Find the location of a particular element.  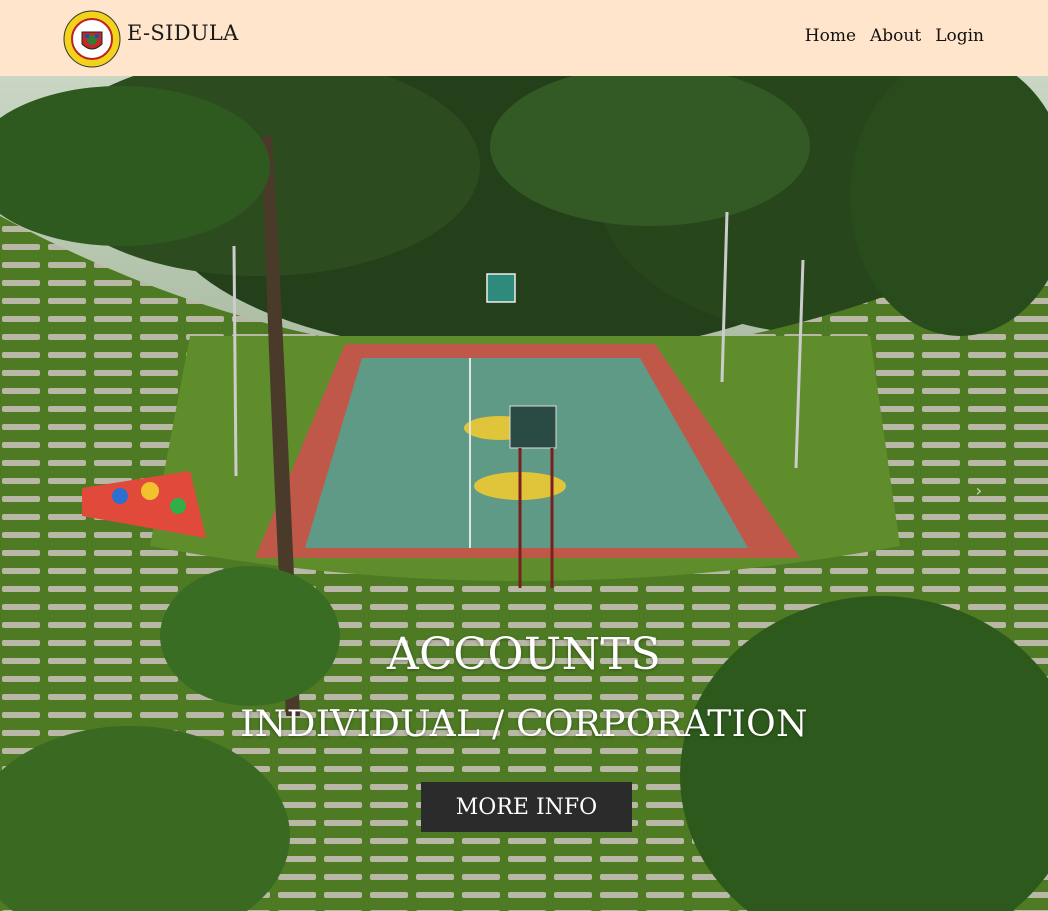

nav-home-link: Home is located at coordinates (830, 36).